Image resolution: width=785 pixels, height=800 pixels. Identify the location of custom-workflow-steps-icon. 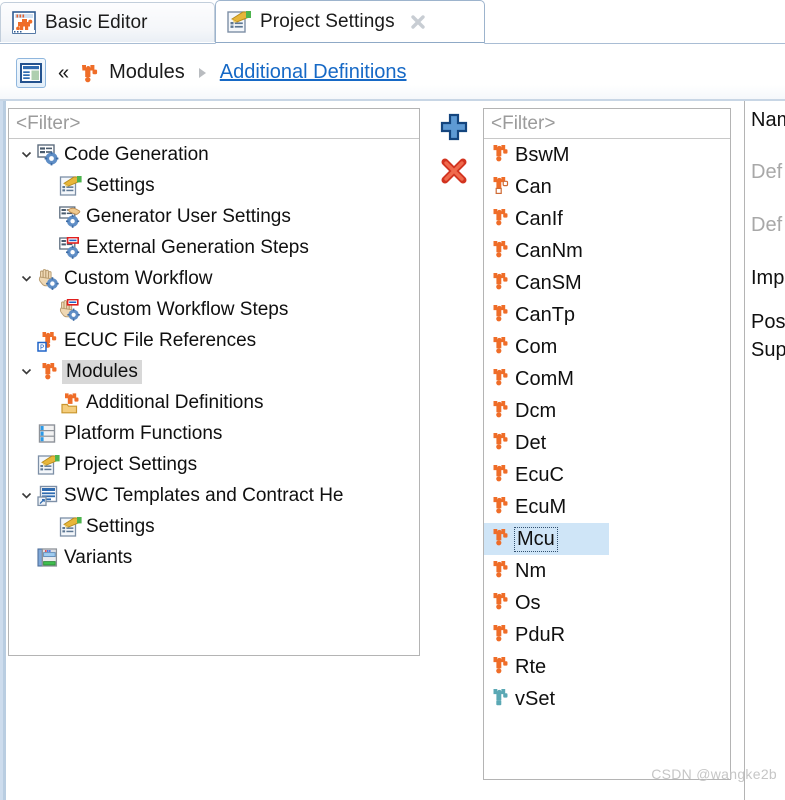
(71, 309).